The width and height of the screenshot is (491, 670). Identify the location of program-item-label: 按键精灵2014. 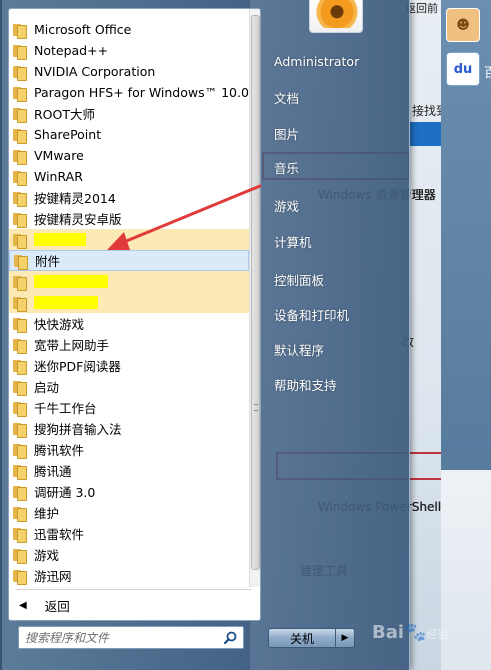
(75, 198).